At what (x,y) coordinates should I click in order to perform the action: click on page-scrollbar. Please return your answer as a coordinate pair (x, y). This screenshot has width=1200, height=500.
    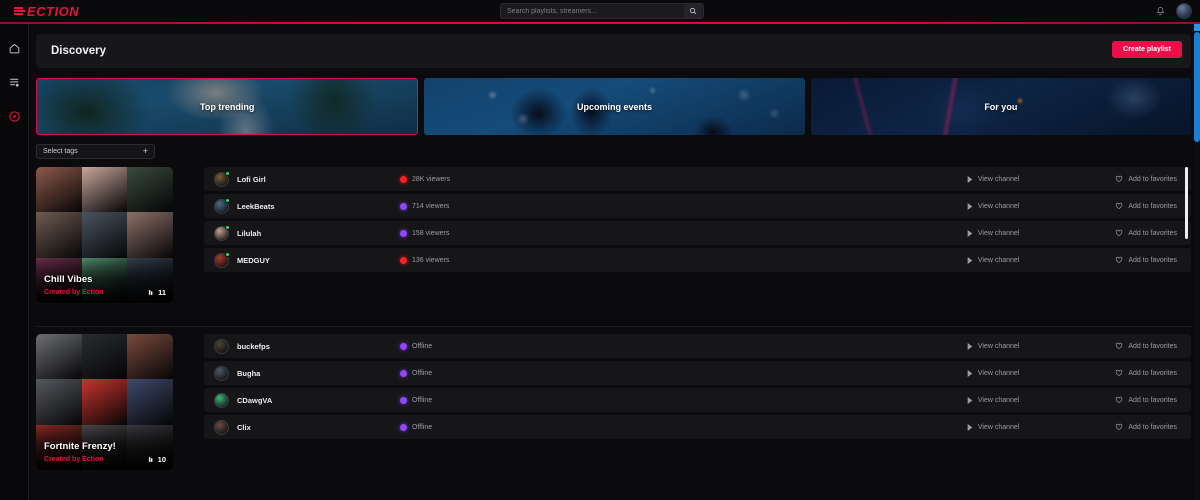
    Looking at the image, I should click on (1197, 262).